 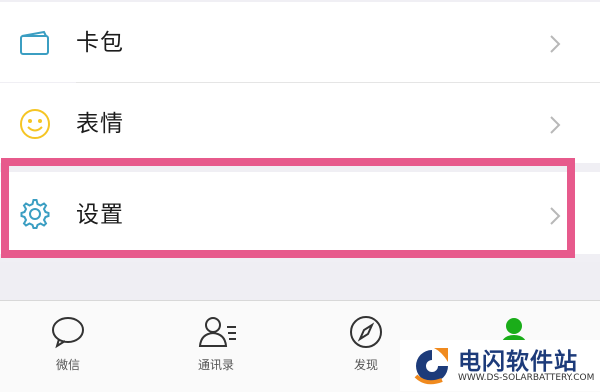 What do you see at coordinates (526, 378) in the screenshot?
I see `watermark-url: WWW.DS-SOLARBATTERY.COM` at bounding box center [526, 378].